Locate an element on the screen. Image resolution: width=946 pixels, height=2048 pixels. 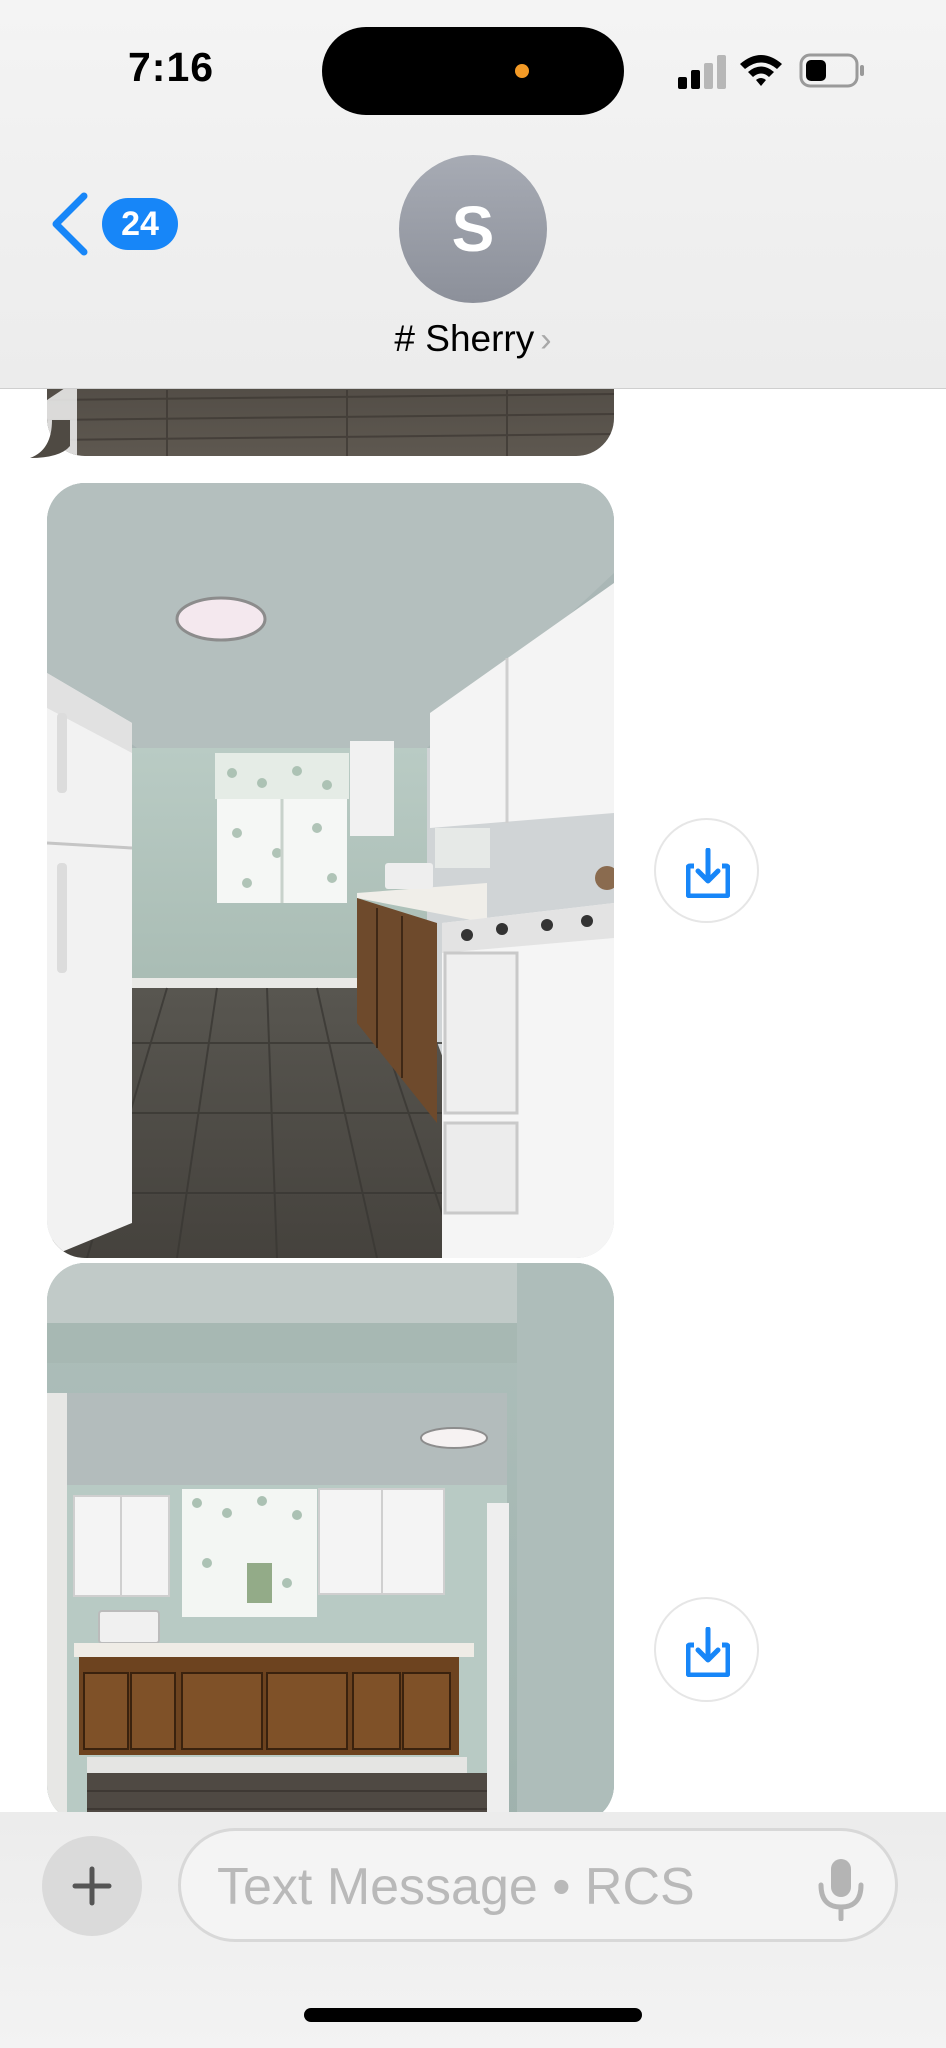
back-button: 24 is located at coordinates (116, 224).